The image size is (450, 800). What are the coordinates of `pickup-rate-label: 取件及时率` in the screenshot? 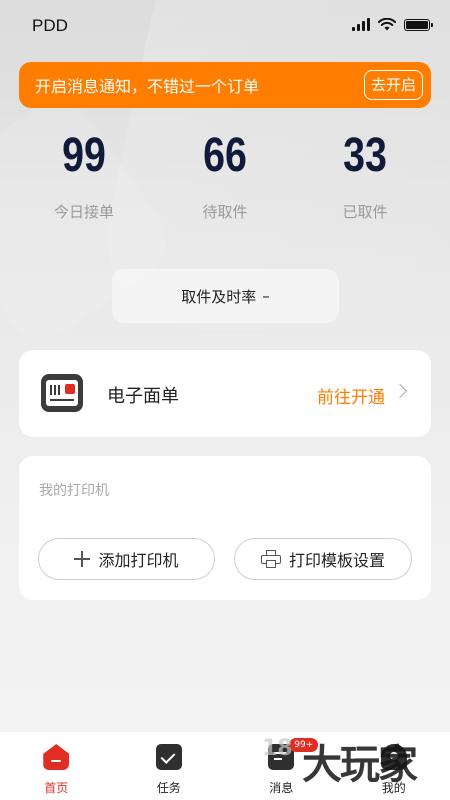 It's located at (219, 296).